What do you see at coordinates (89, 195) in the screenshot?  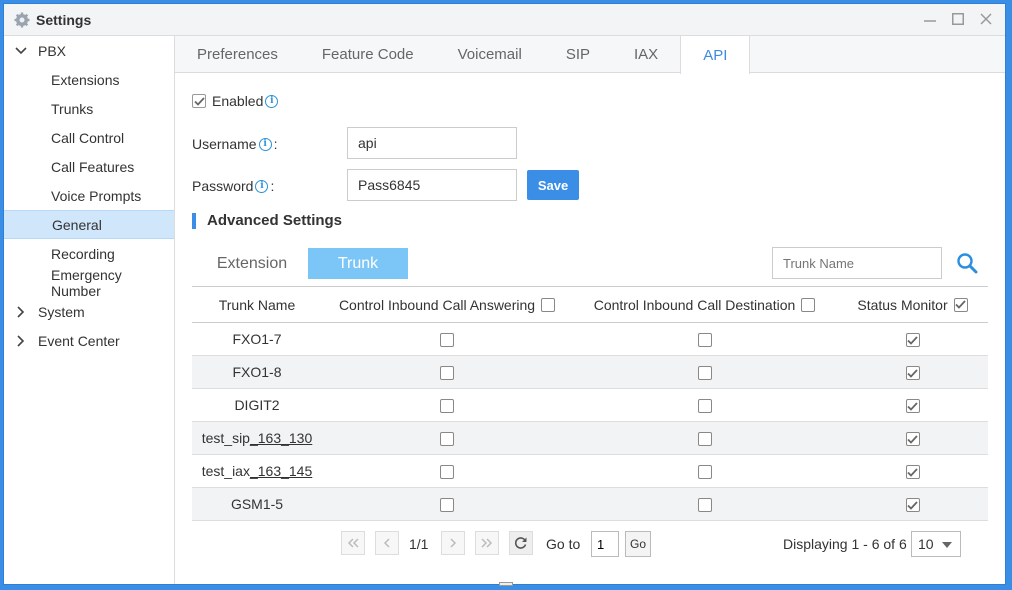 I see `sidebar-item-voice-prompts: Voice Prompts` at bounding box center [89, 195].